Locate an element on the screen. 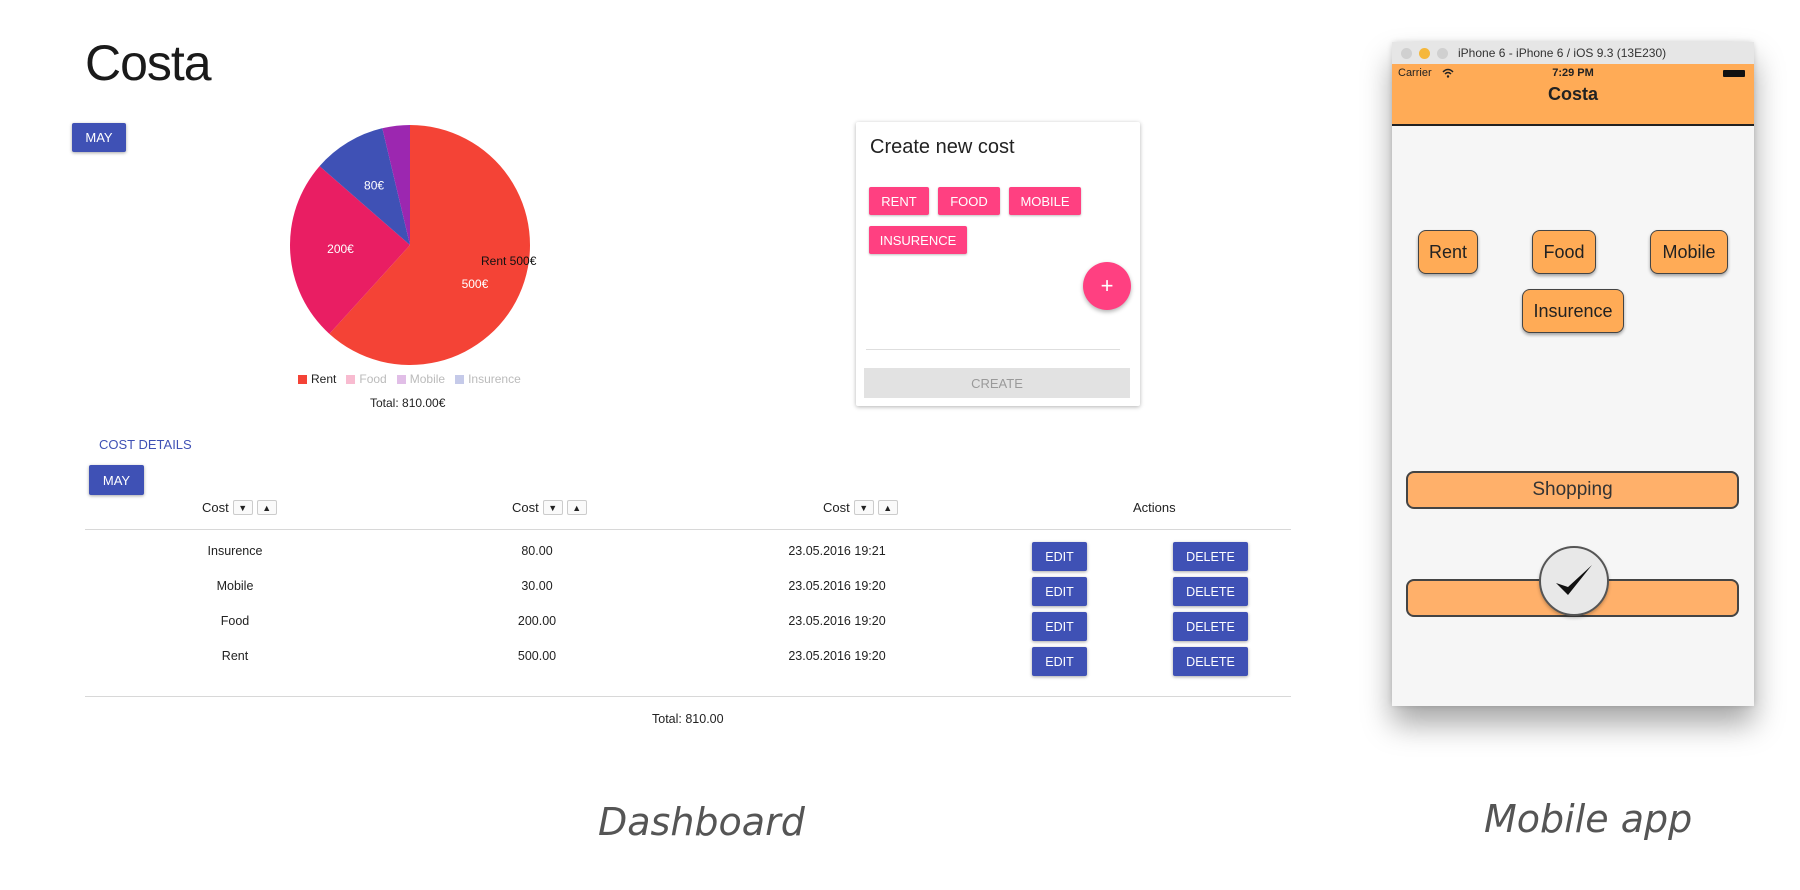 This screenshot has width=1800, height=890. add-fab-button: + is located at coordinates (1107, 286).